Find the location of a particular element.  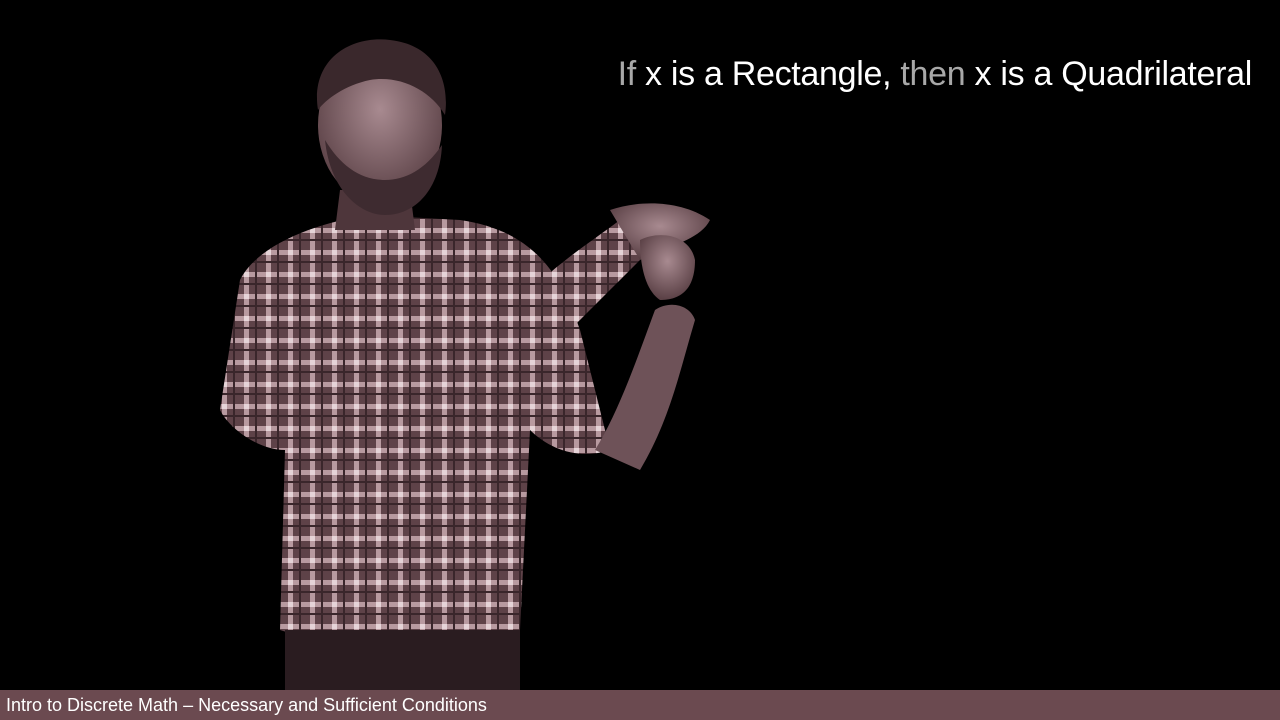

conclusion-text: x is a Quadrilateral is located at coordinates (1109, 74).